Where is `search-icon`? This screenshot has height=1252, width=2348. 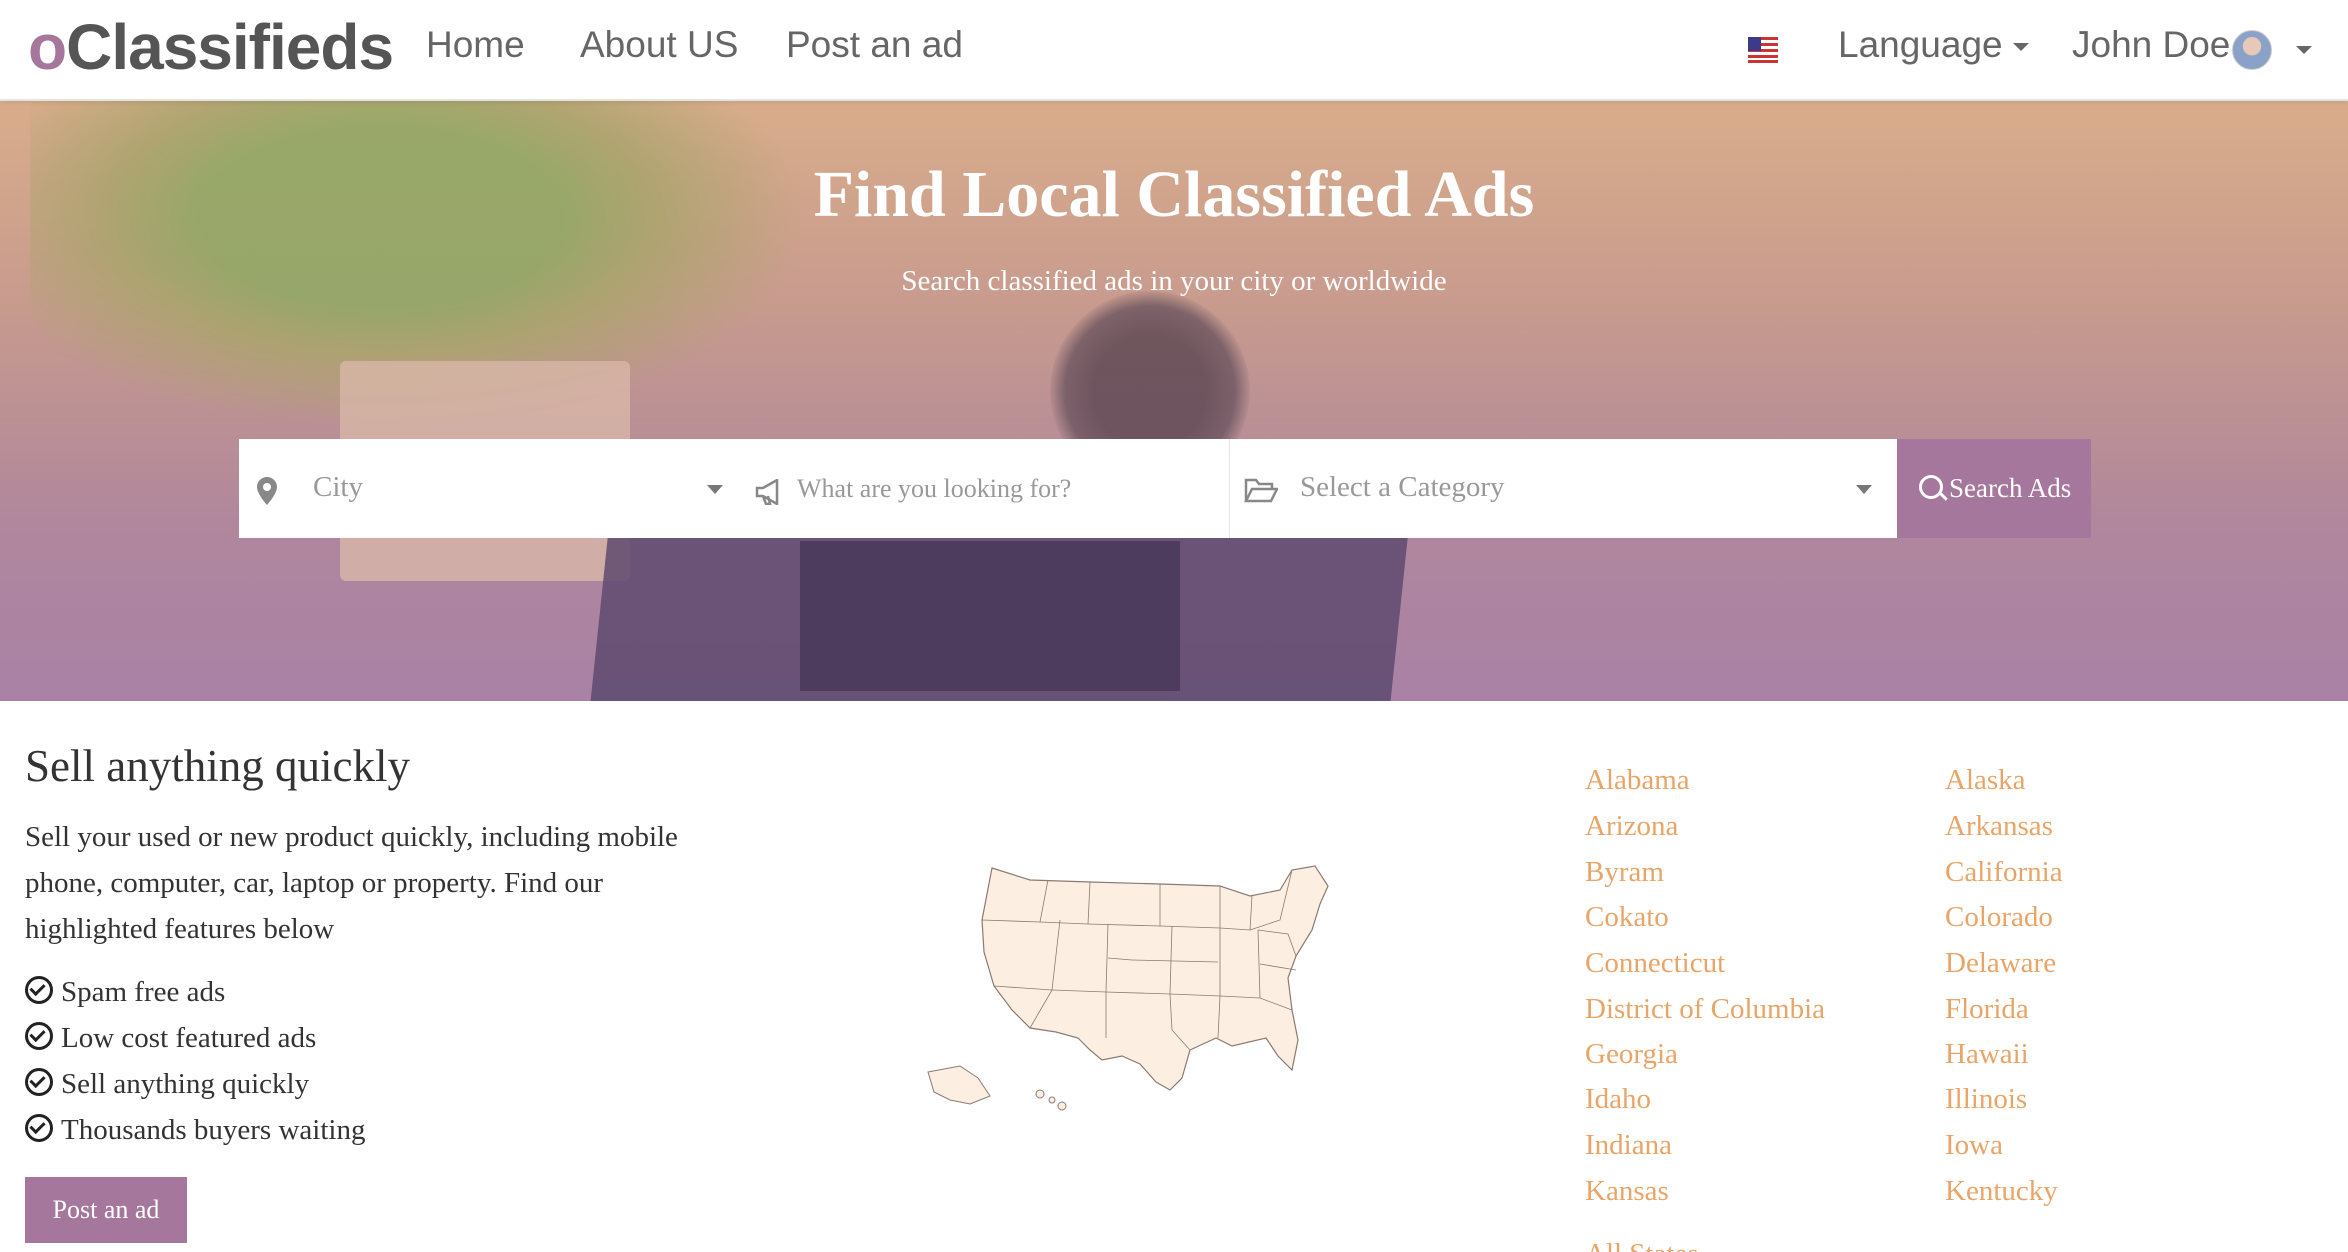 search-icon is located at coordinates (1931, 487).